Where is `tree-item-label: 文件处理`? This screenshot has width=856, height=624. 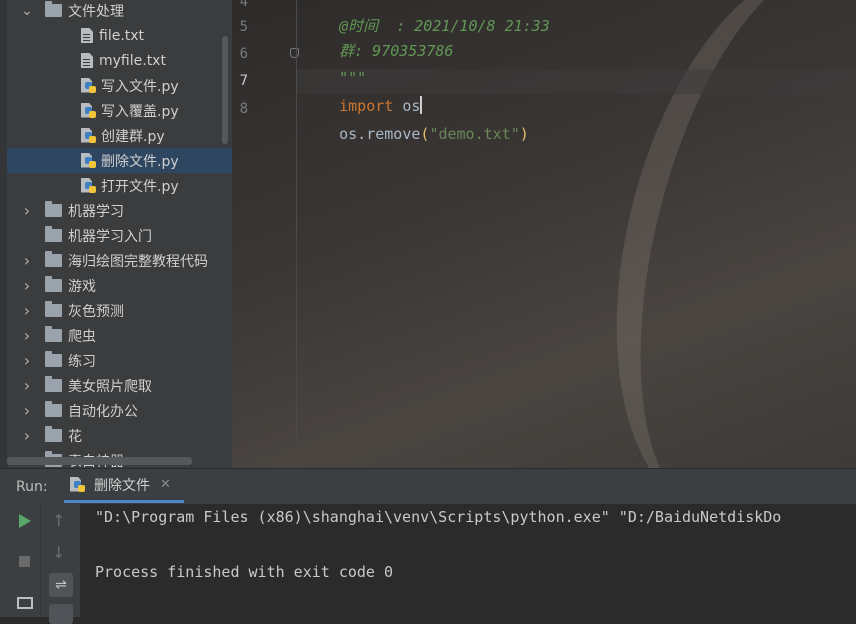
tree-item-label: 文件处理 is located at coordinates (96, 11).